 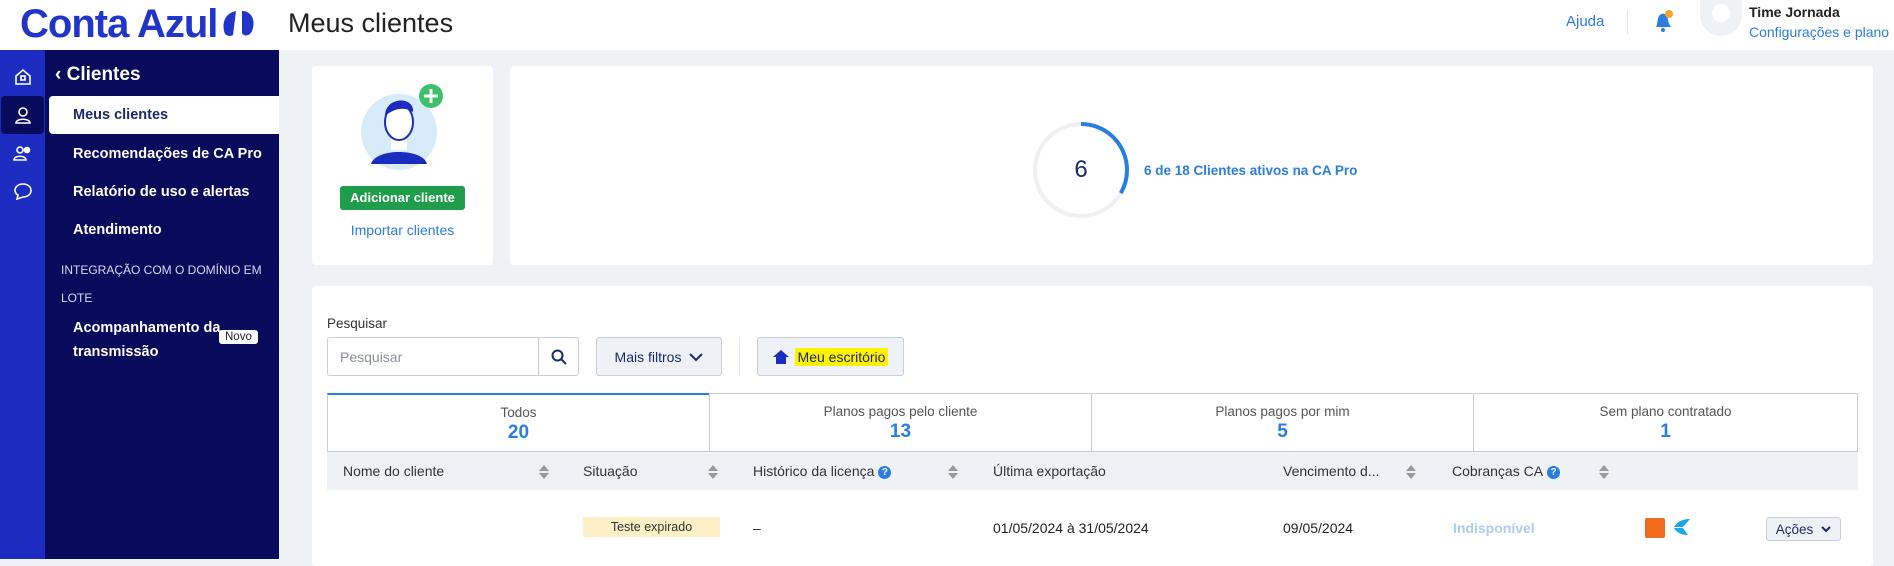 What do you see at coordinates (402, 230) in the screenshot?
I see `import-clients-link: Importar clientes` at bounding box center [402, 230].